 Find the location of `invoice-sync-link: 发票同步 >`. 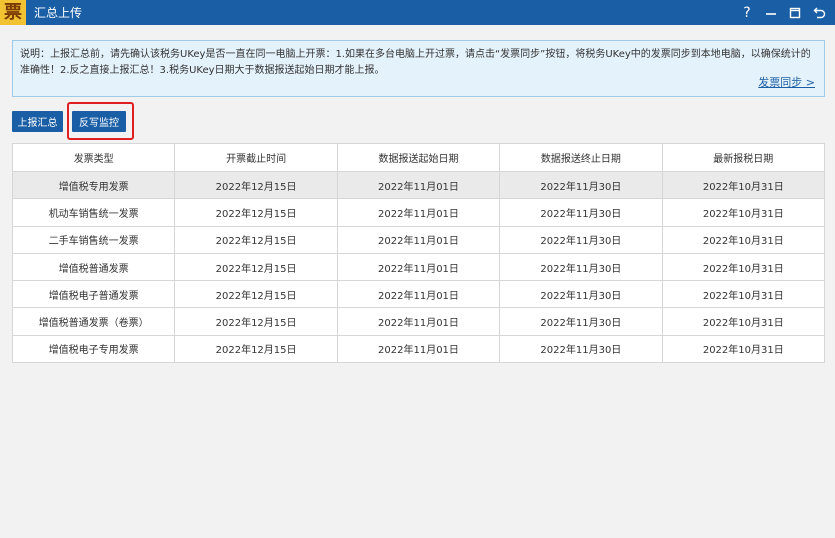

invoice-sync-link: 发票同步 > is located at coordinates (786, 82).